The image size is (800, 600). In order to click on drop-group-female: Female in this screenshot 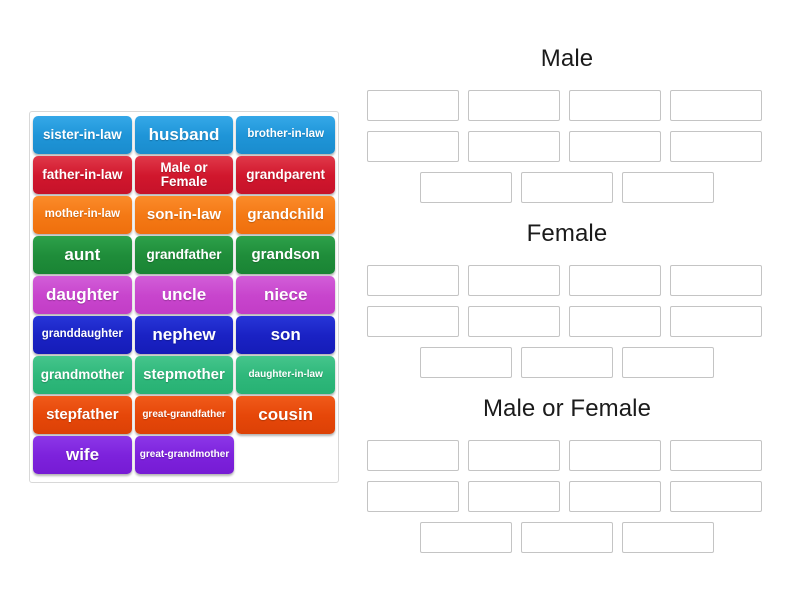, I will do `click(567, 303)`.